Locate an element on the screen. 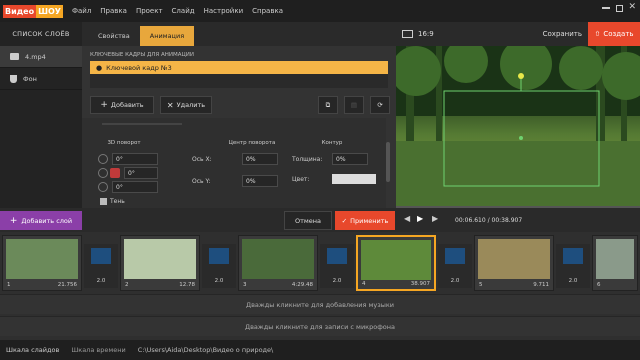 The height and width of the screenshot is (360, 640). current-time: 00:06.610 is located at coordinates (470, 220).